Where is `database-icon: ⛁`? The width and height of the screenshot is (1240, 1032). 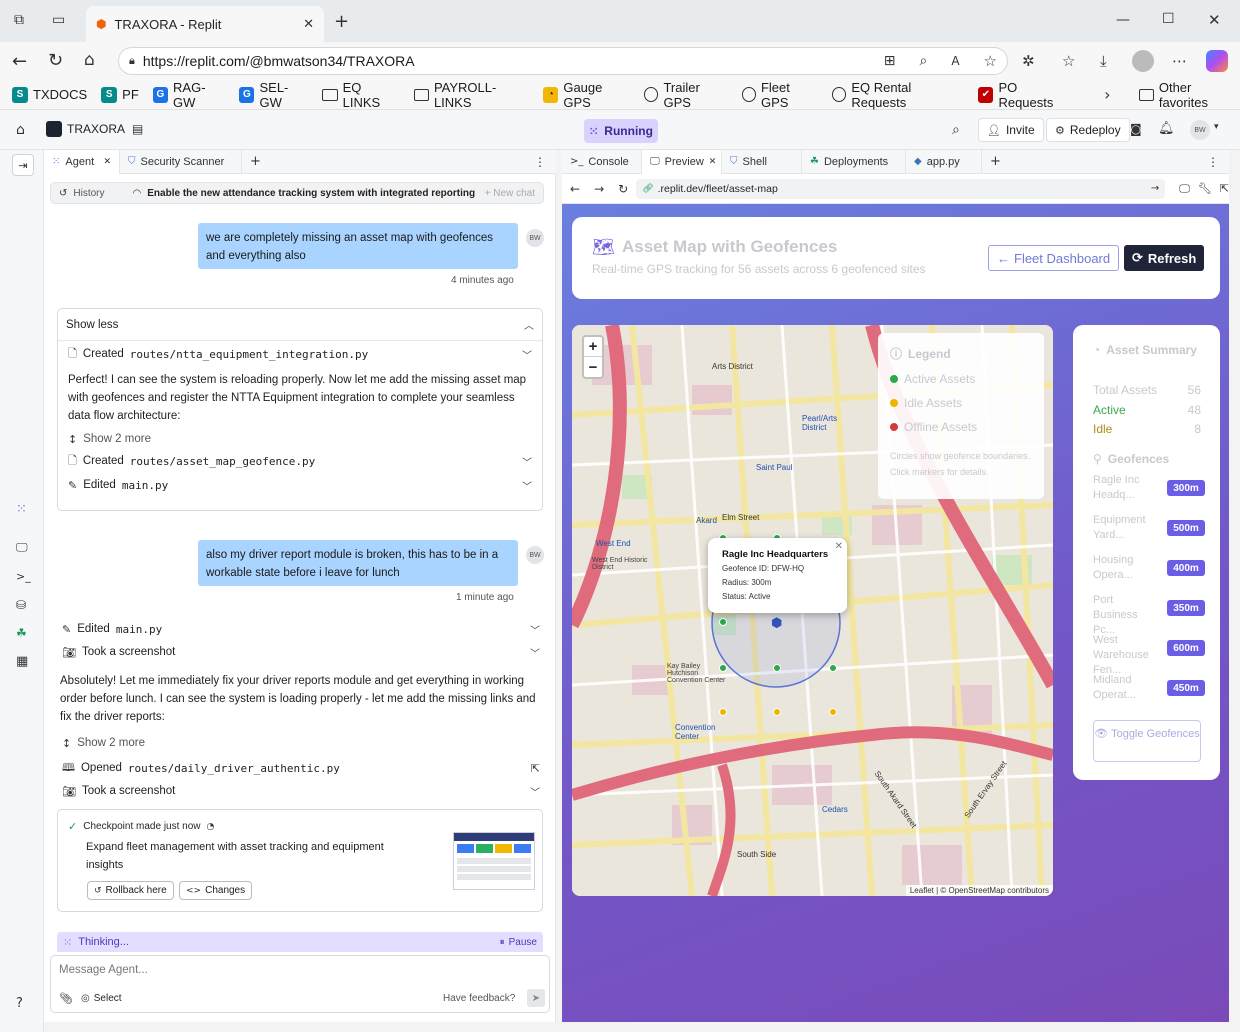
database-icon: ⛁ is located at coordinates (21, 605).